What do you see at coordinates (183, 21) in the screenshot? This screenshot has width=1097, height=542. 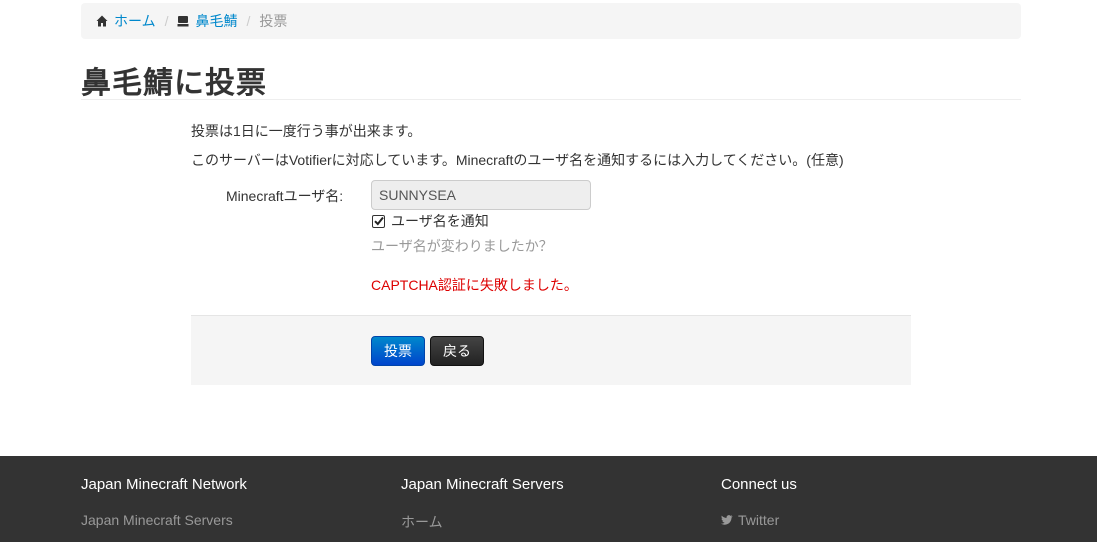 I see `server-icon` at bounding box center [183, 21].